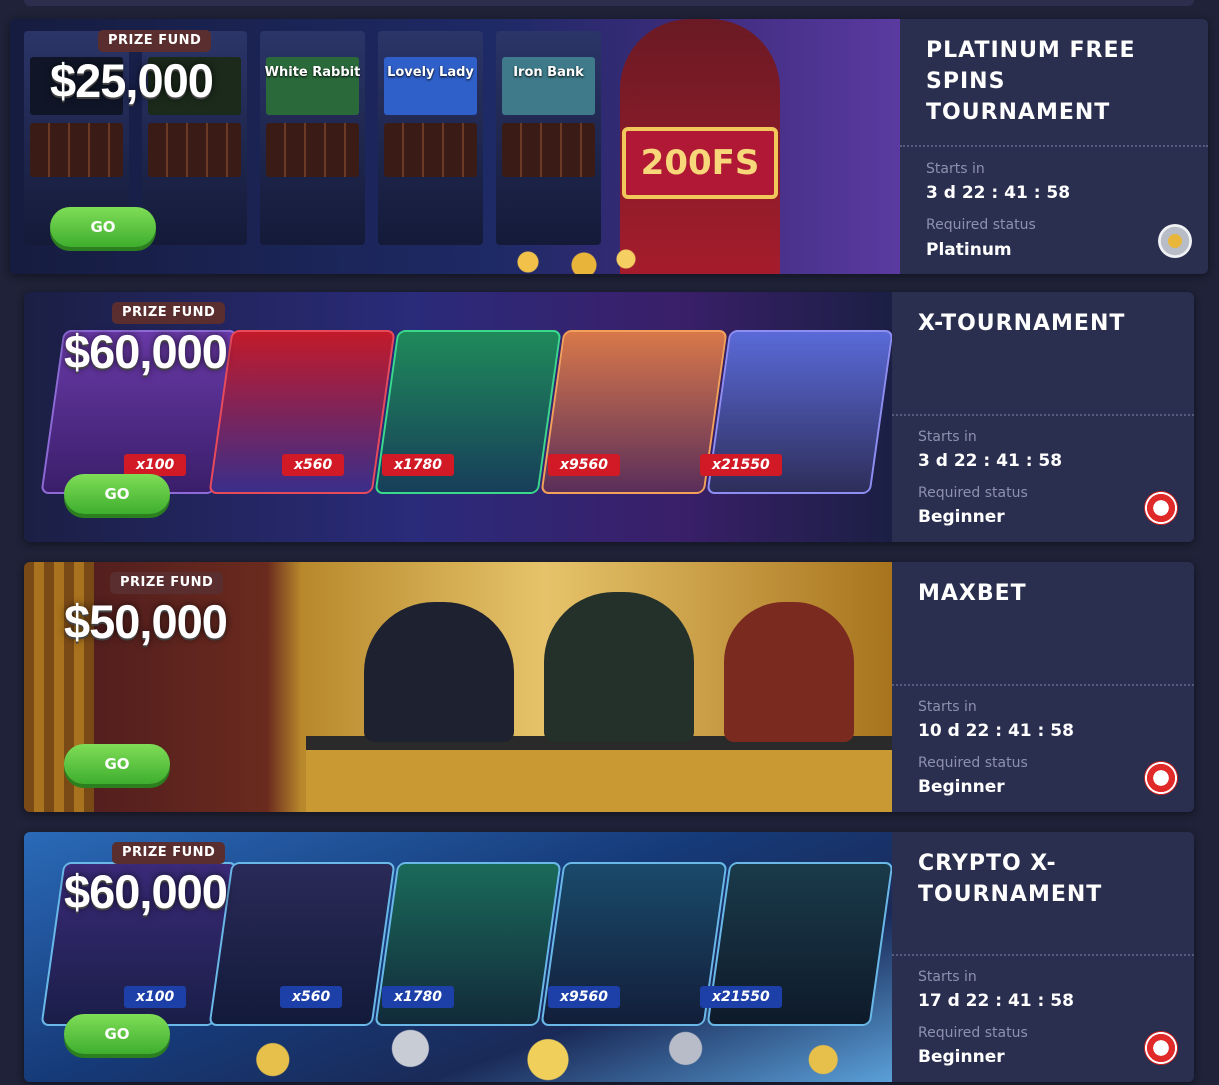 This screenshot has width=1219, height=1085. I want to click on slot-title: Iron Bank, so click(548, 72).